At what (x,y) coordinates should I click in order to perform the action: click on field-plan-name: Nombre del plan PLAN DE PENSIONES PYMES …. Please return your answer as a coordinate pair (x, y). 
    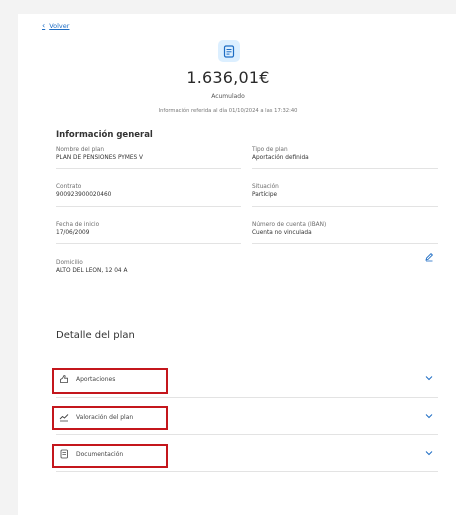
    Looking at the image, I should click on (99, 154).